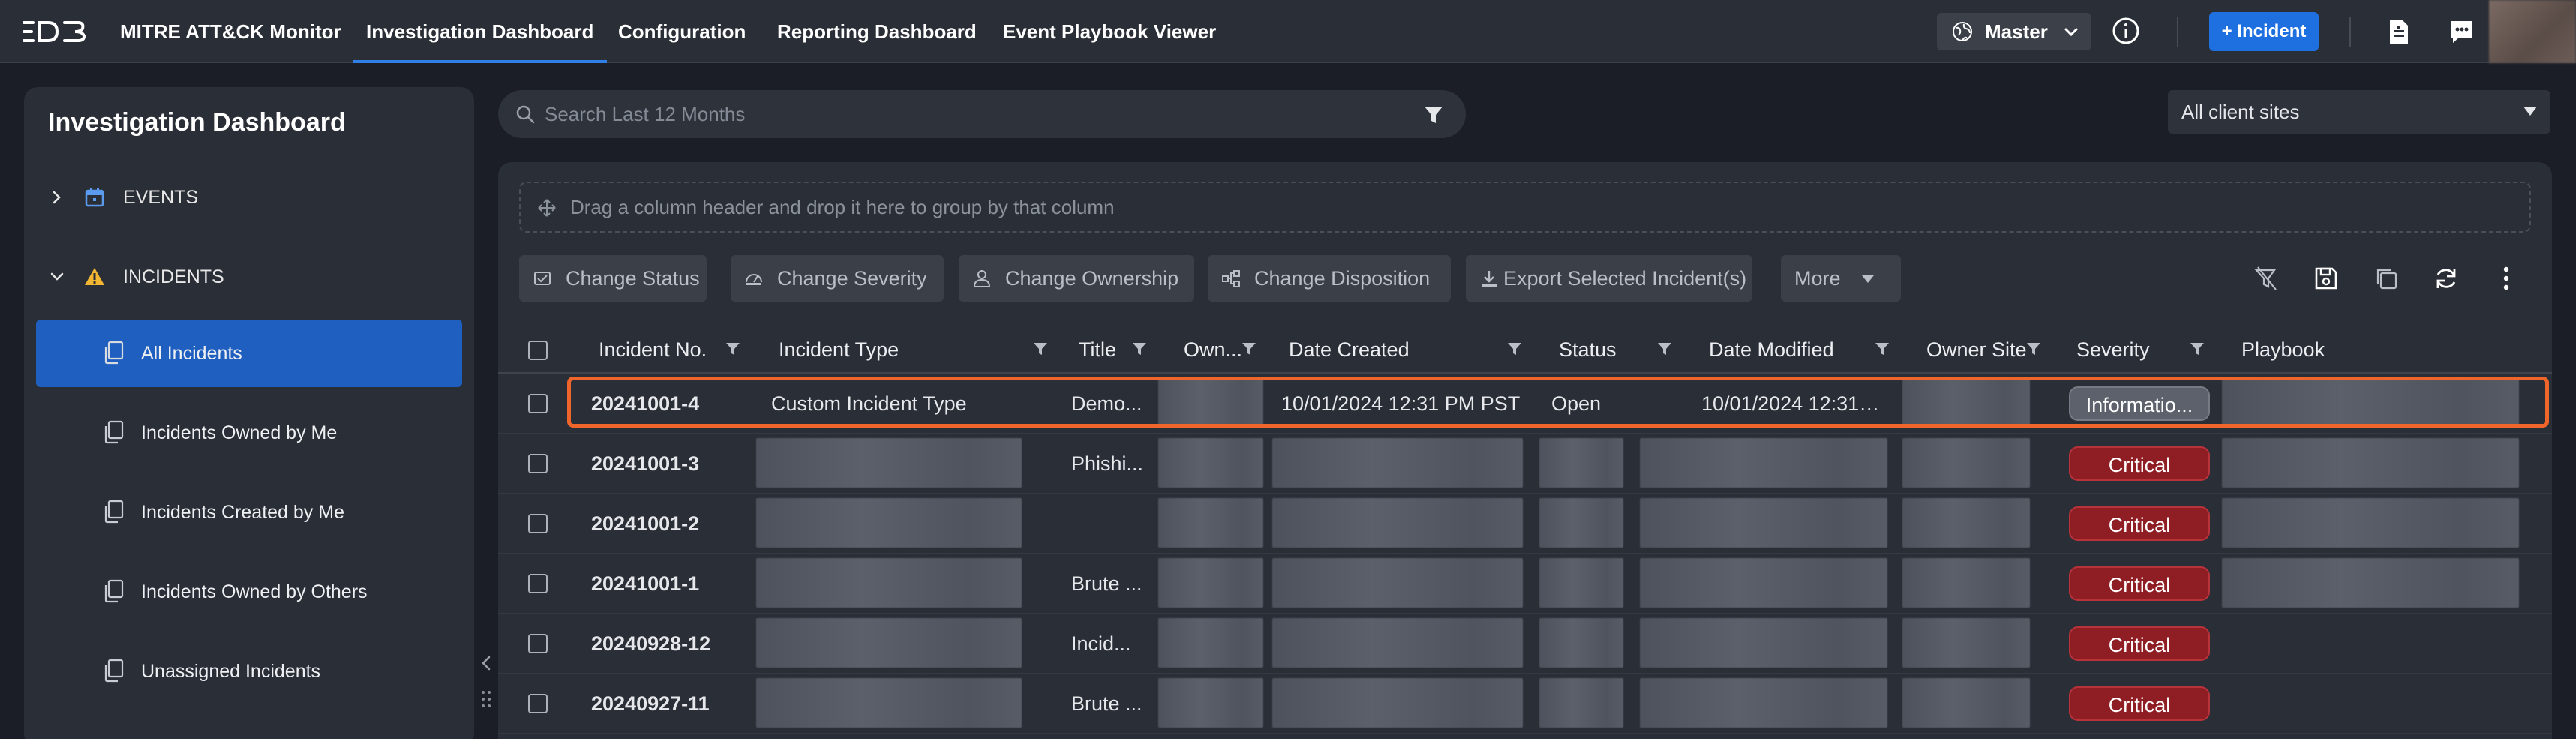 Image resolution: width=2576 pixels, height=739 pixels. What do you see at coordinates (1489, 279) in the screenshot?
I see `download-icon` at bounding box center [1489, 279].